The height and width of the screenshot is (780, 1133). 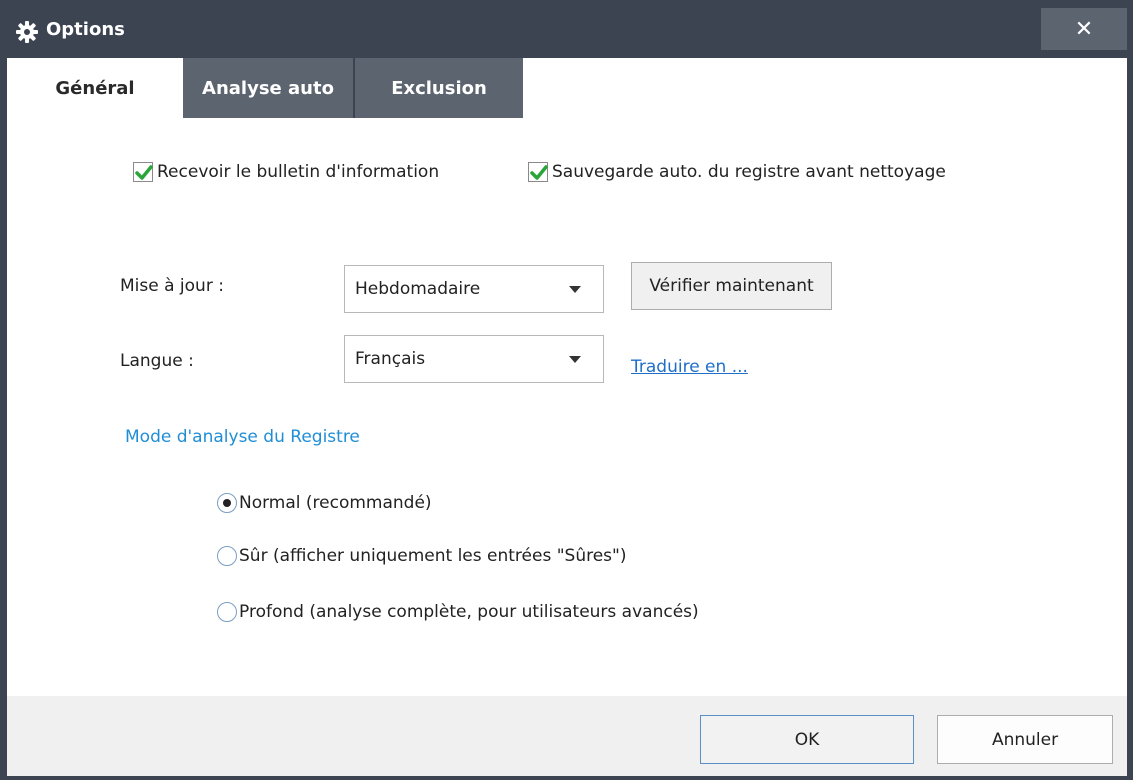 I want to click on newsletter-label: Recevoir le bulletin d'information, so click(x=298, y=172).